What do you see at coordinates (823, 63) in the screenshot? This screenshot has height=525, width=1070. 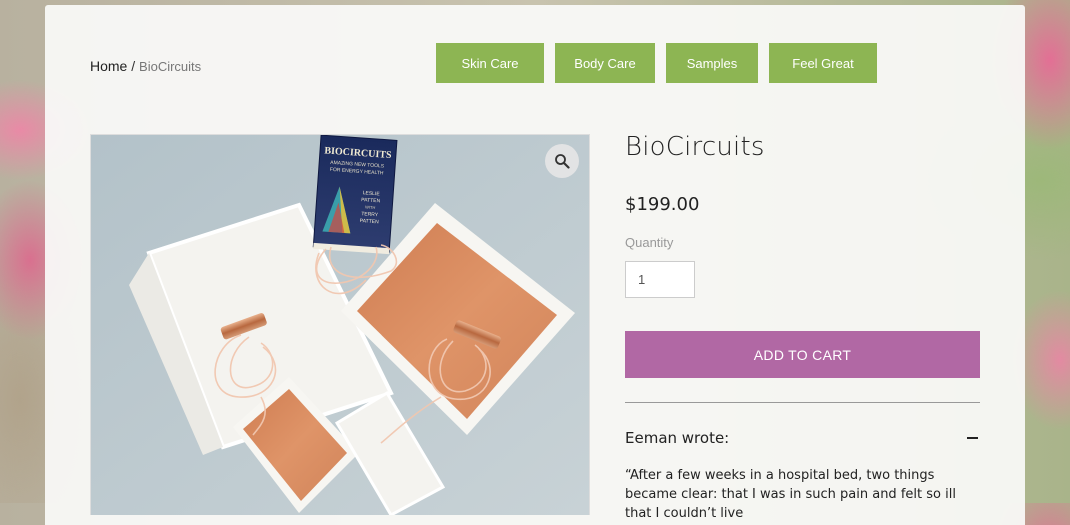 I see `nav-feel-great-button: Feel Great` at bounding box center [823, 63].